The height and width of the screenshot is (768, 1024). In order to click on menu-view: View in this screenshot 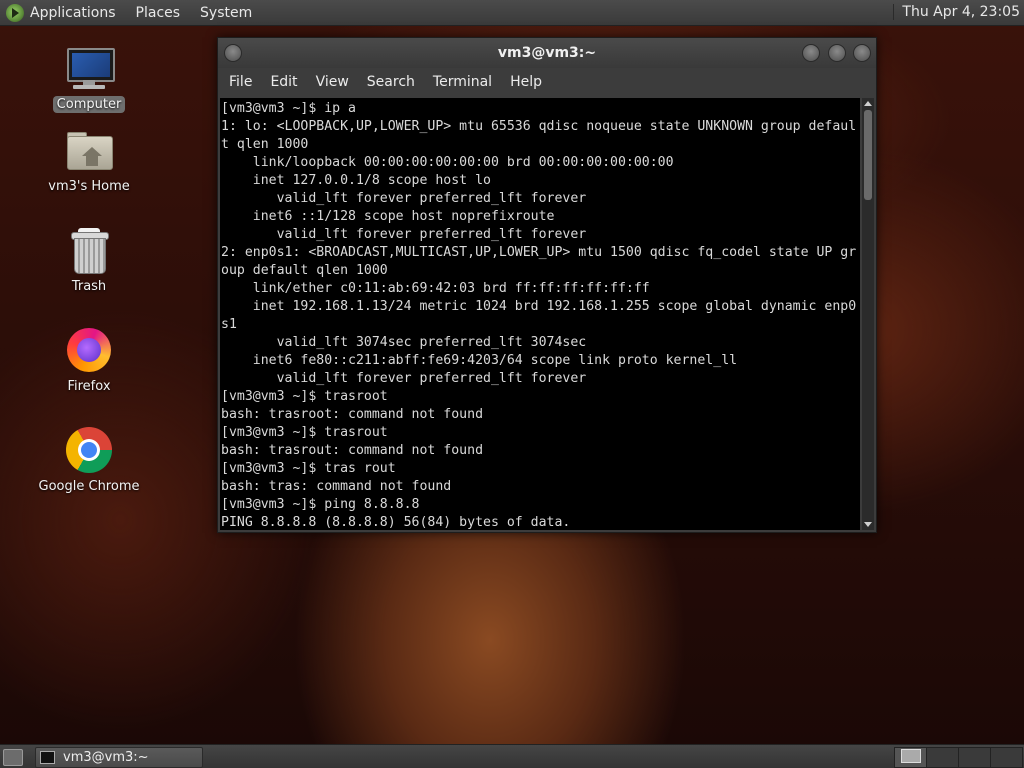, I will do `click(332, 82)`.